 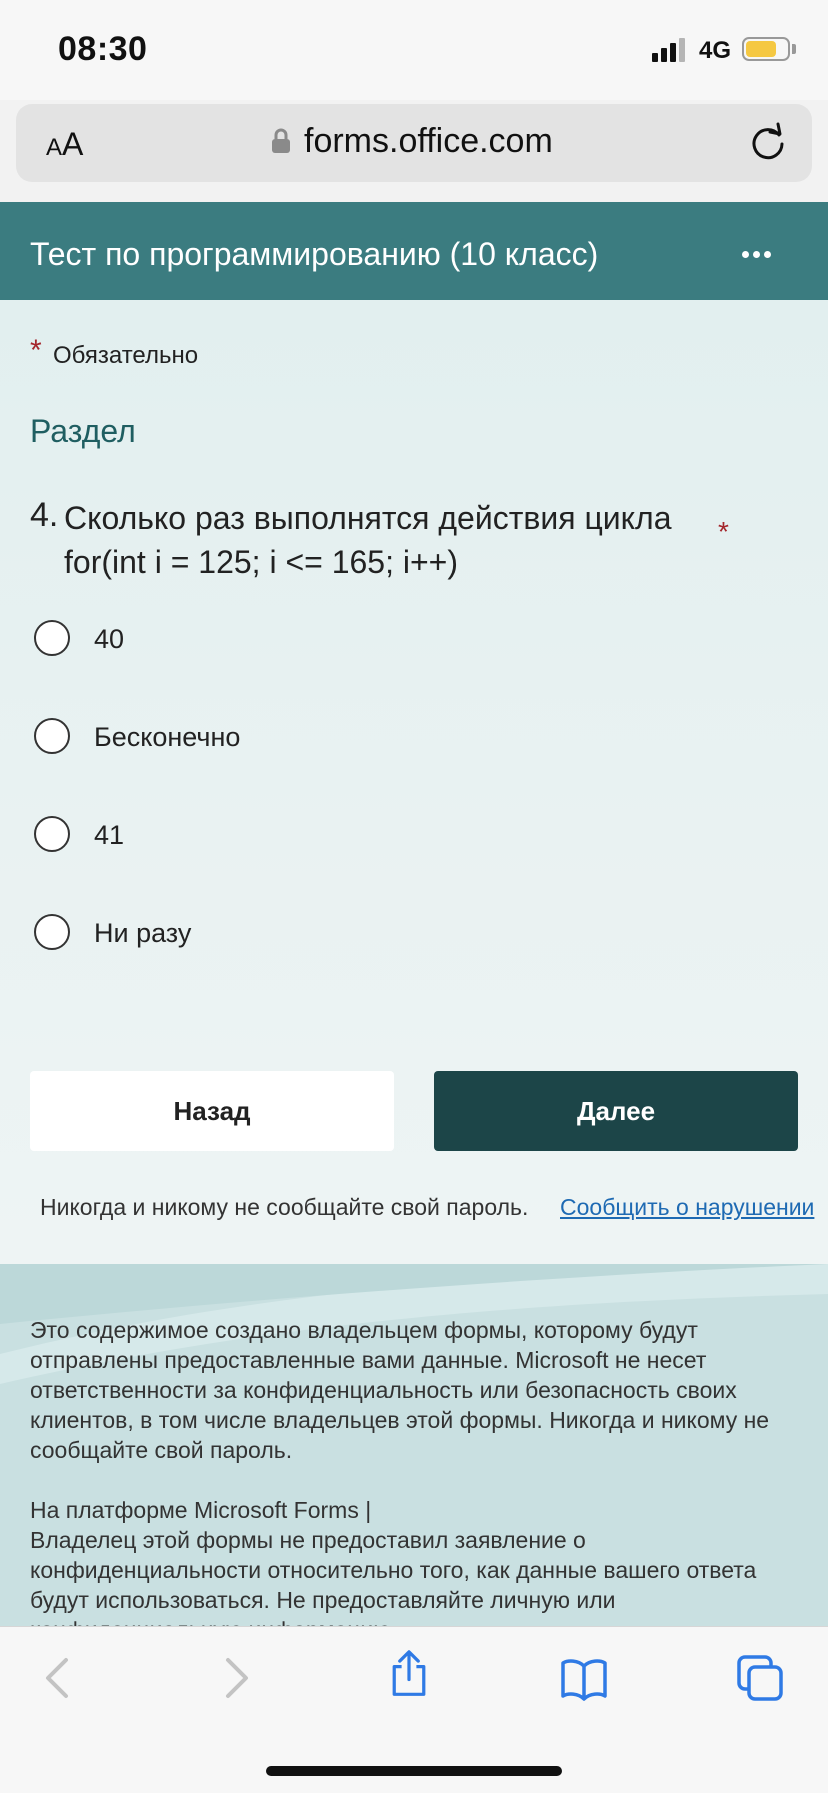 What do you see at coordinates (73, 144) in the screenshot?
I see `text-size-big-glyph: A` at bounding box center [73, 144].